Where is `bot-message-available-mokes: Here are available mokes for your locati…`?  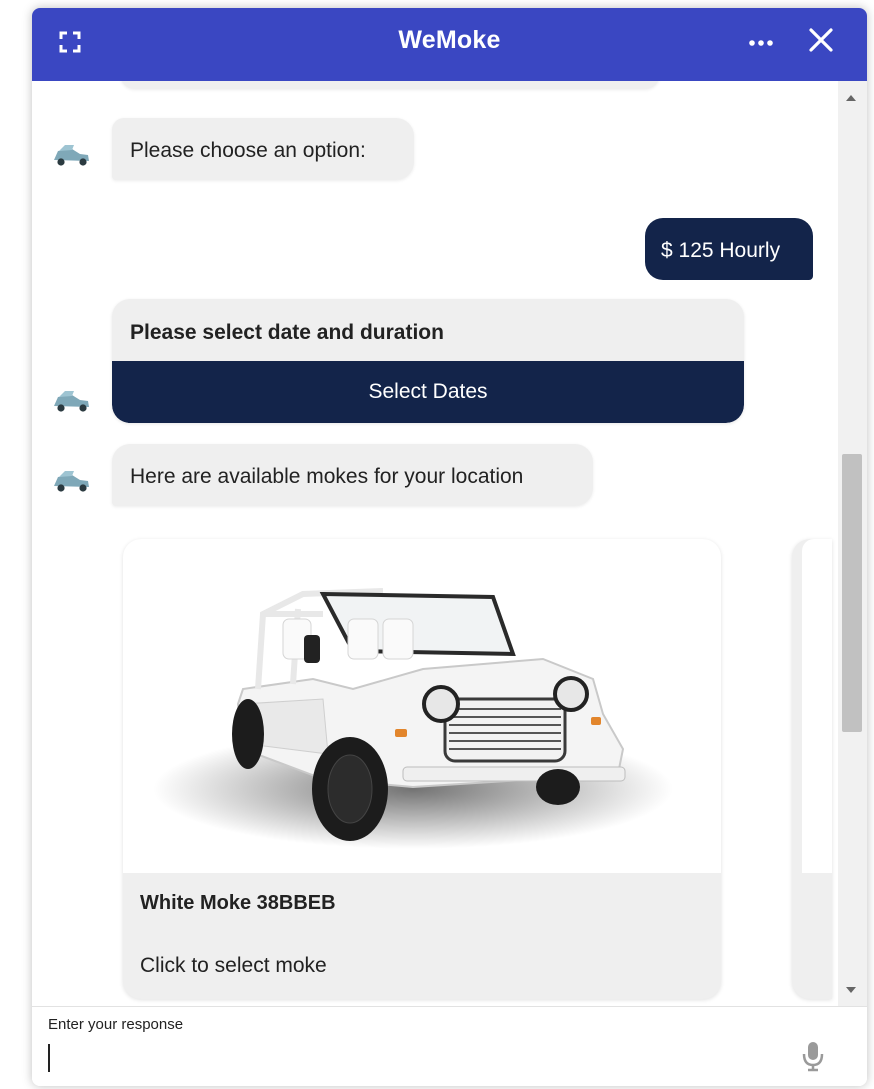
bot-message-available-mokes: Here are available mokes for your locati… is located at coordinates (352, 475).